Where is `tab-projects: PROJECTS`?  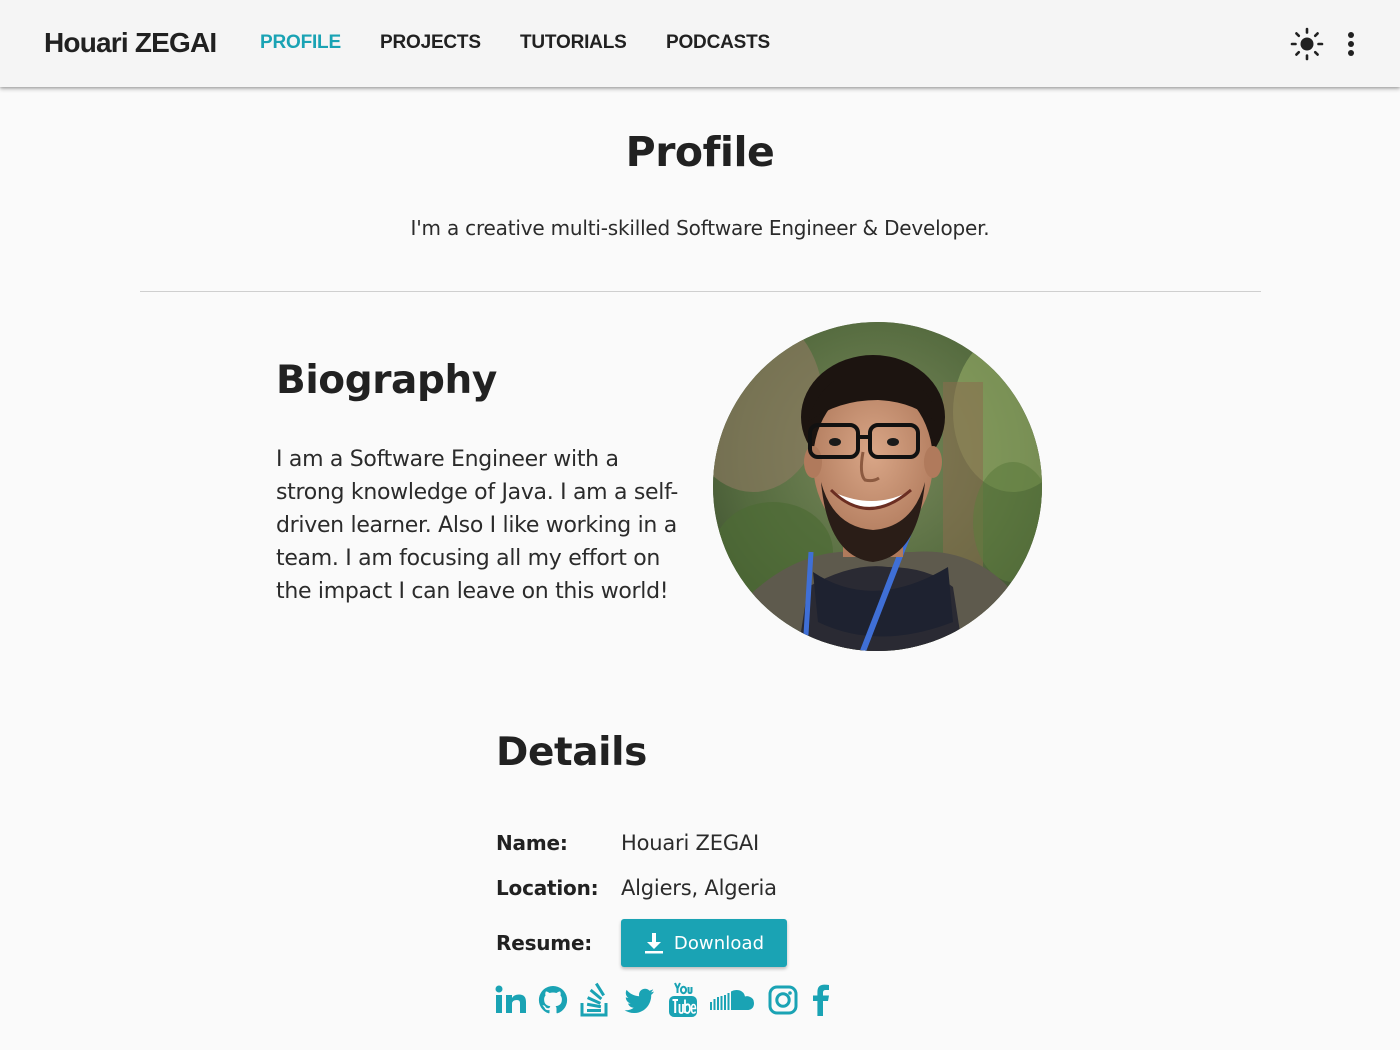 tab-projects: PROJECTS is located at coordinates (430, 43).